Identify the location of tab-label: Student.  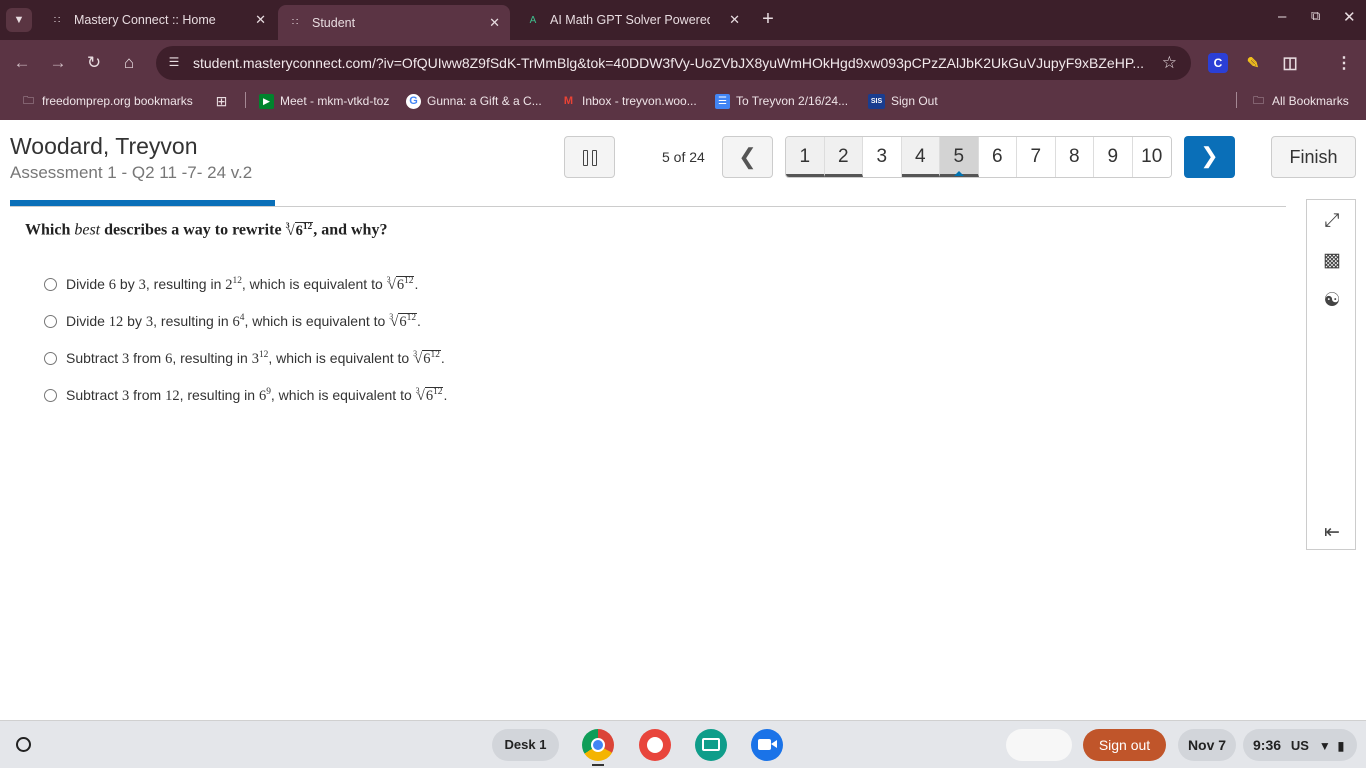
(334, 22).